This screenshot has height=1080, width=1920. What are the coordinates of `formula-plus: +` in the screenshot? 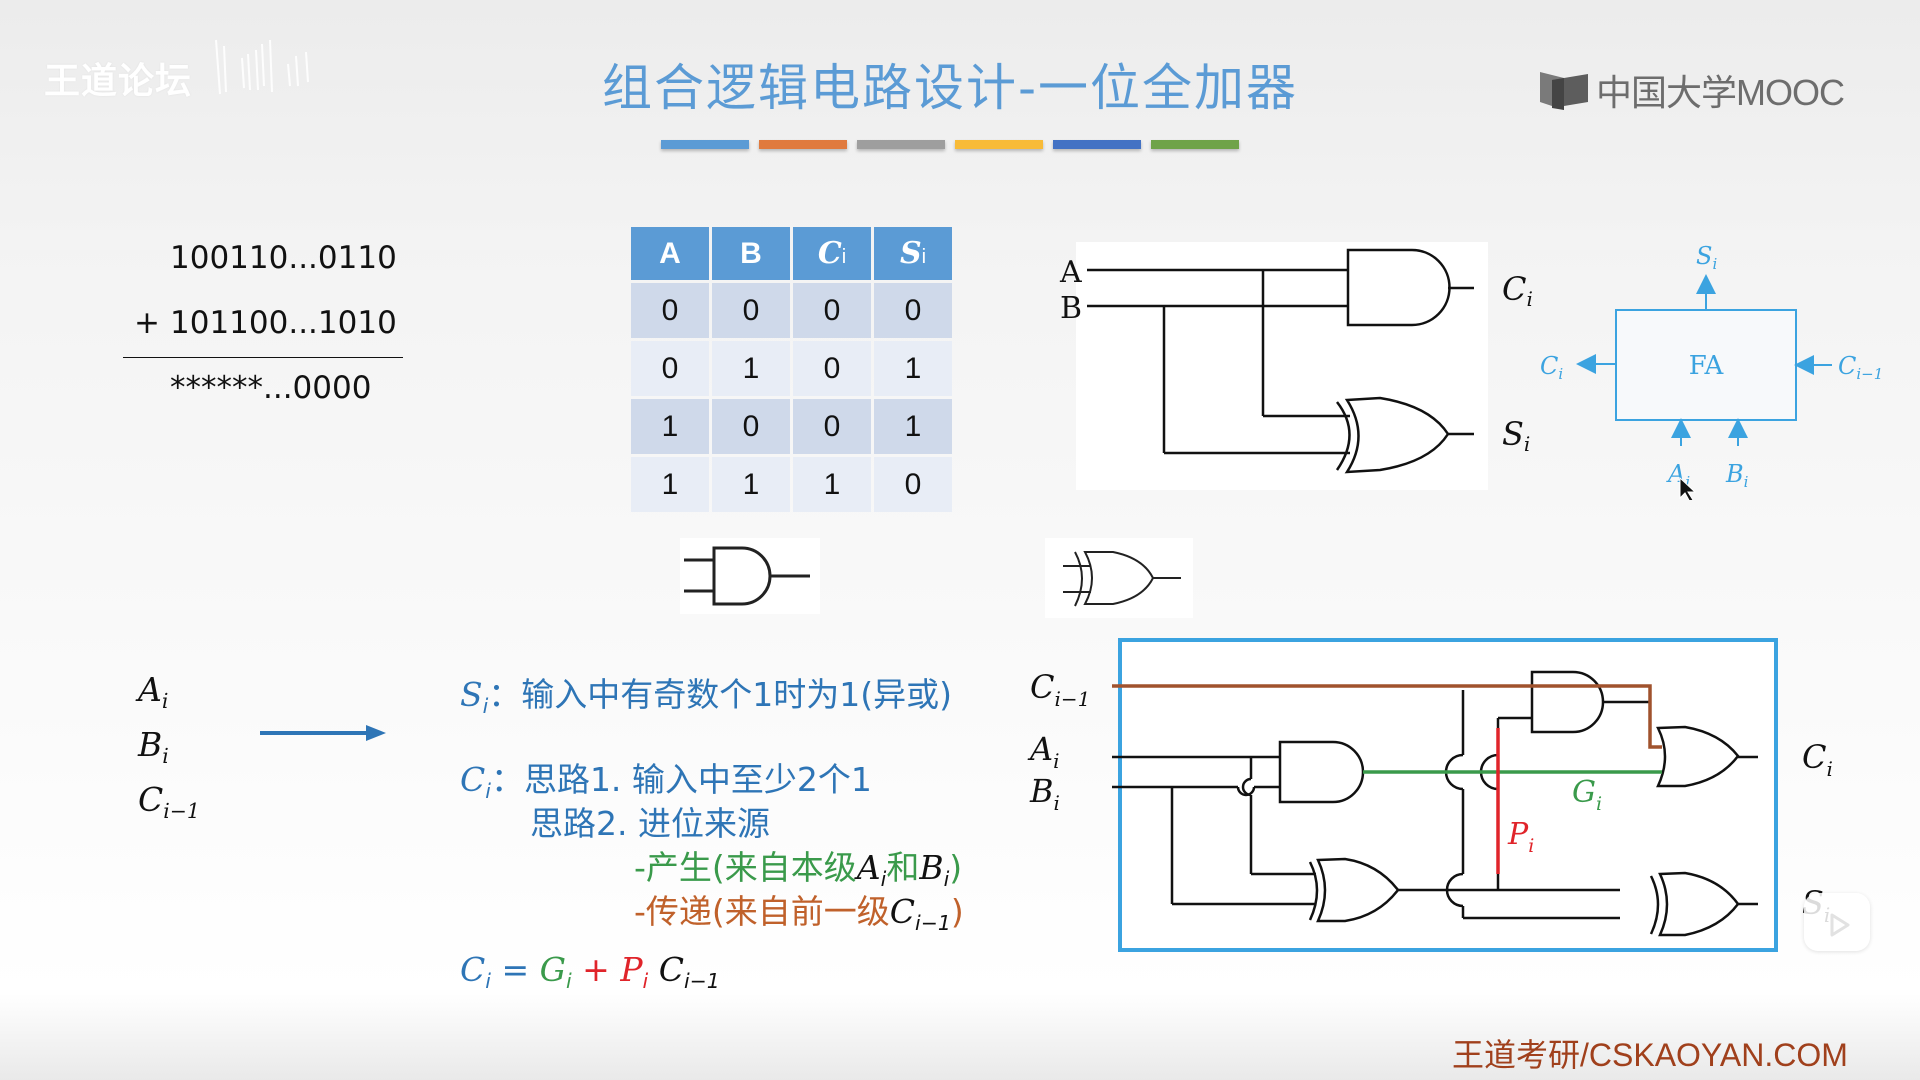 It's located at (596, 969).